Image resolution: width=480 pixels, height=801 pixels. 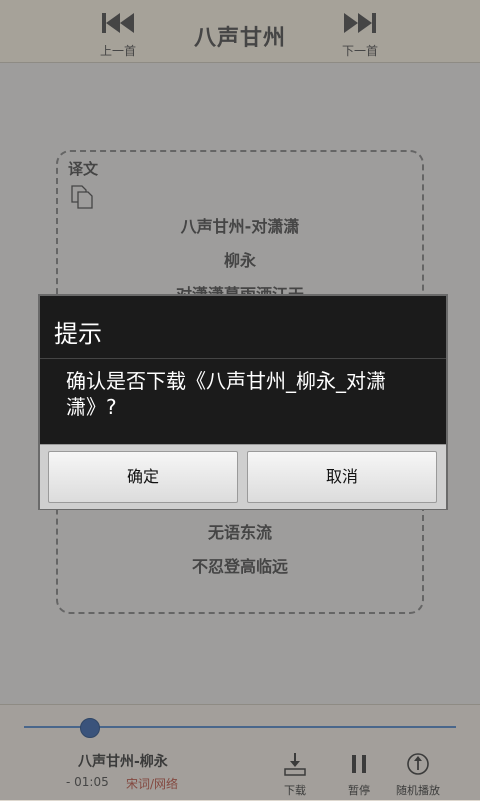 I want to click on confirm-button: 确定, so click(x=143, y=477).